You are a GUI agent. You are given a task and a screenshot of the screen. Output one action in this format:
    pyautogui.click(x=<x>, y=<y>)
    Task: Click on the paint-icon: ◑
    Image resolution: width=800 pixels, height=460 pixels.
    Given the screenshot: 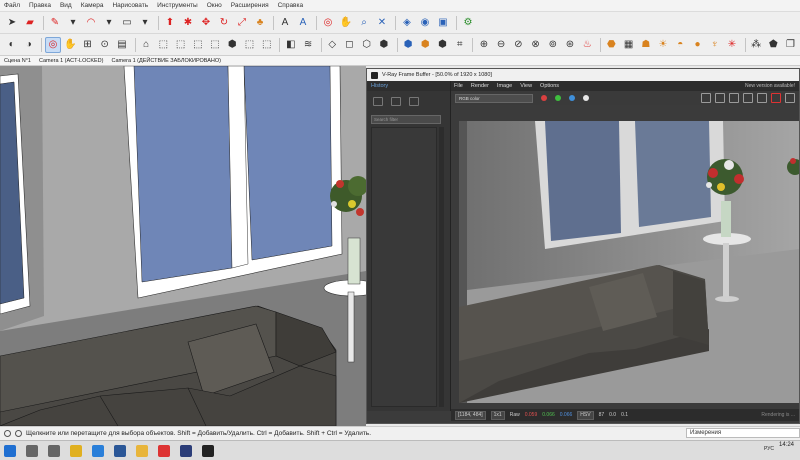 What is the action you would take?
    pyautogui.click(x=28, y=45)
    